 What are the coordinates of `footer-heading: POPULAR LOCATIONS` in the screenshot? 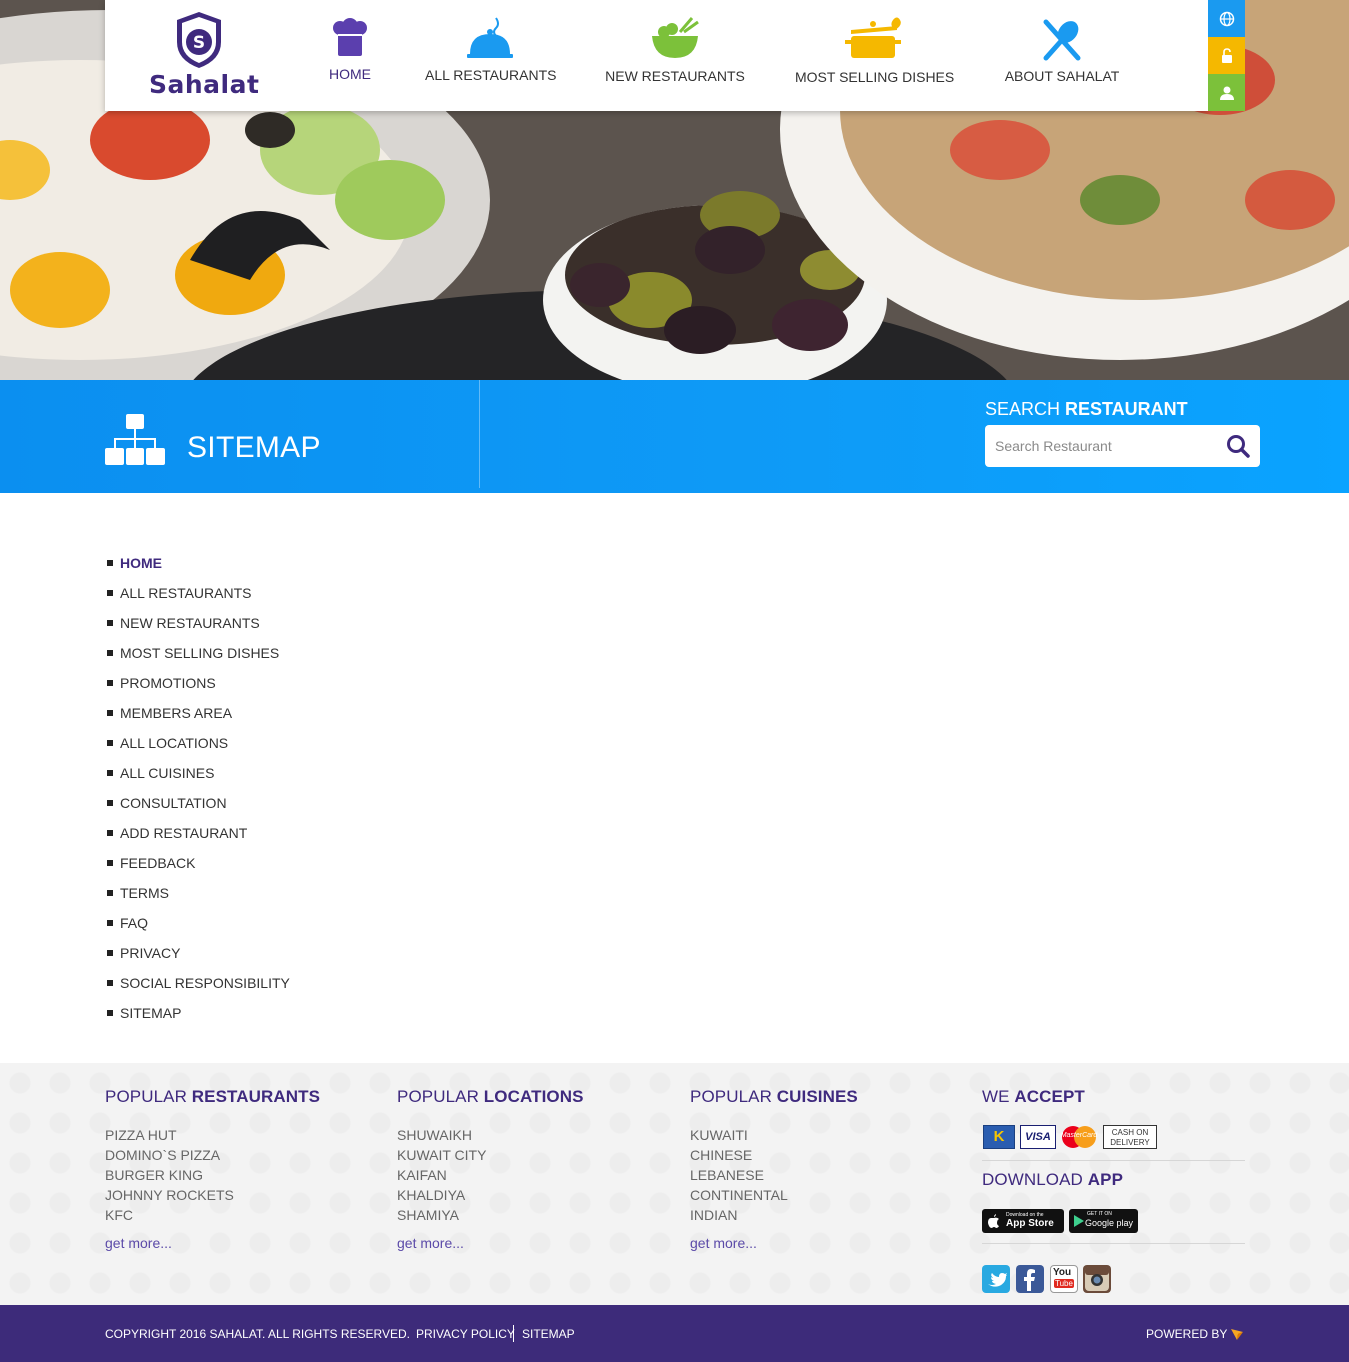 It's located at (490, 1097).